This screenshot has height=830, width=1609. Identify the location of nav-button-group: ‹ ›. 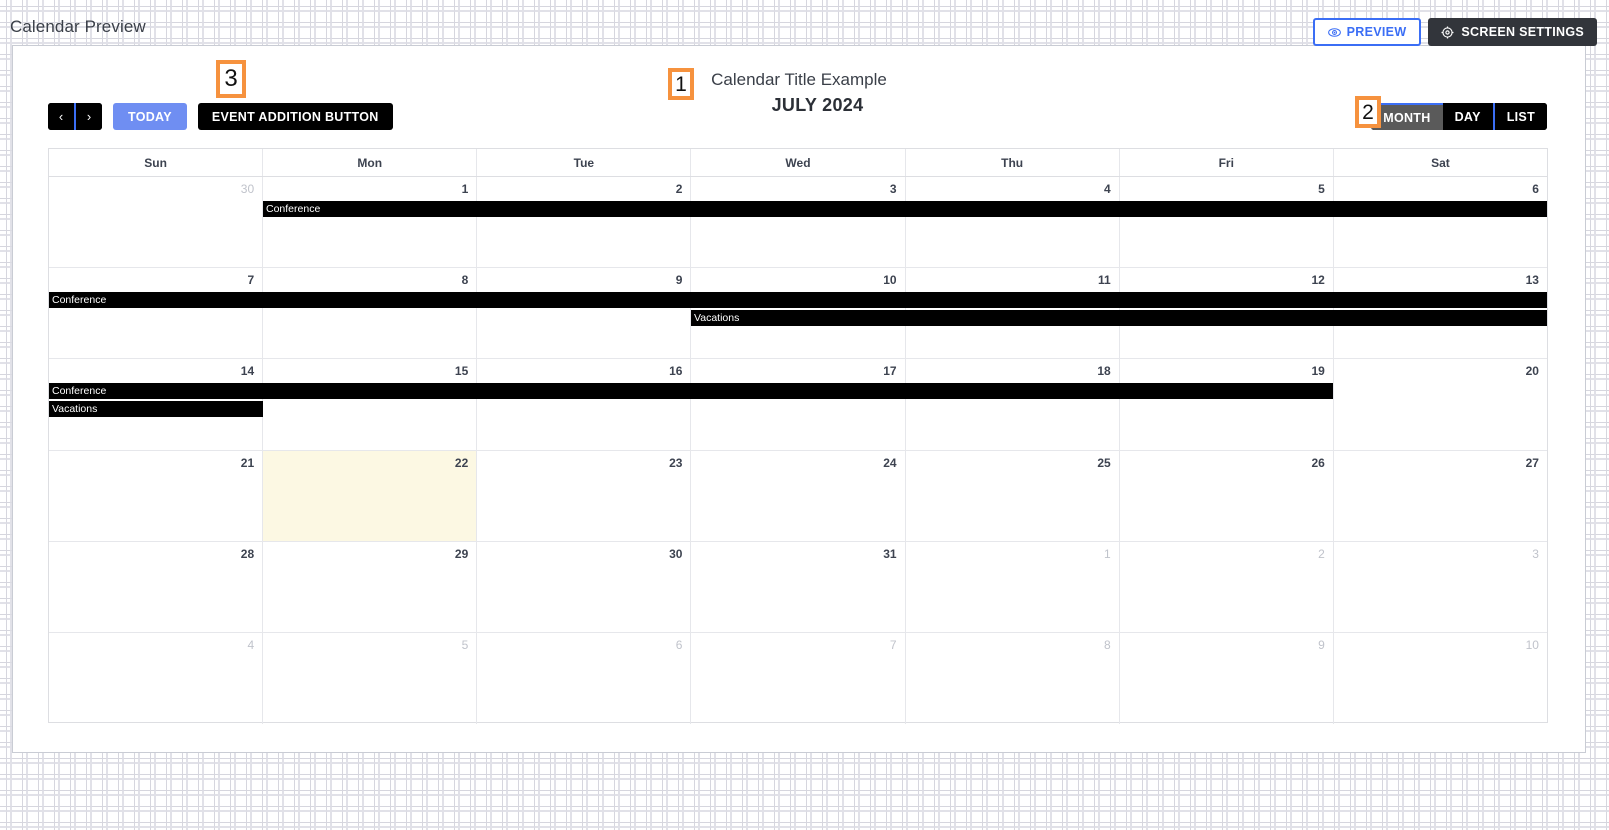
(75, 116).